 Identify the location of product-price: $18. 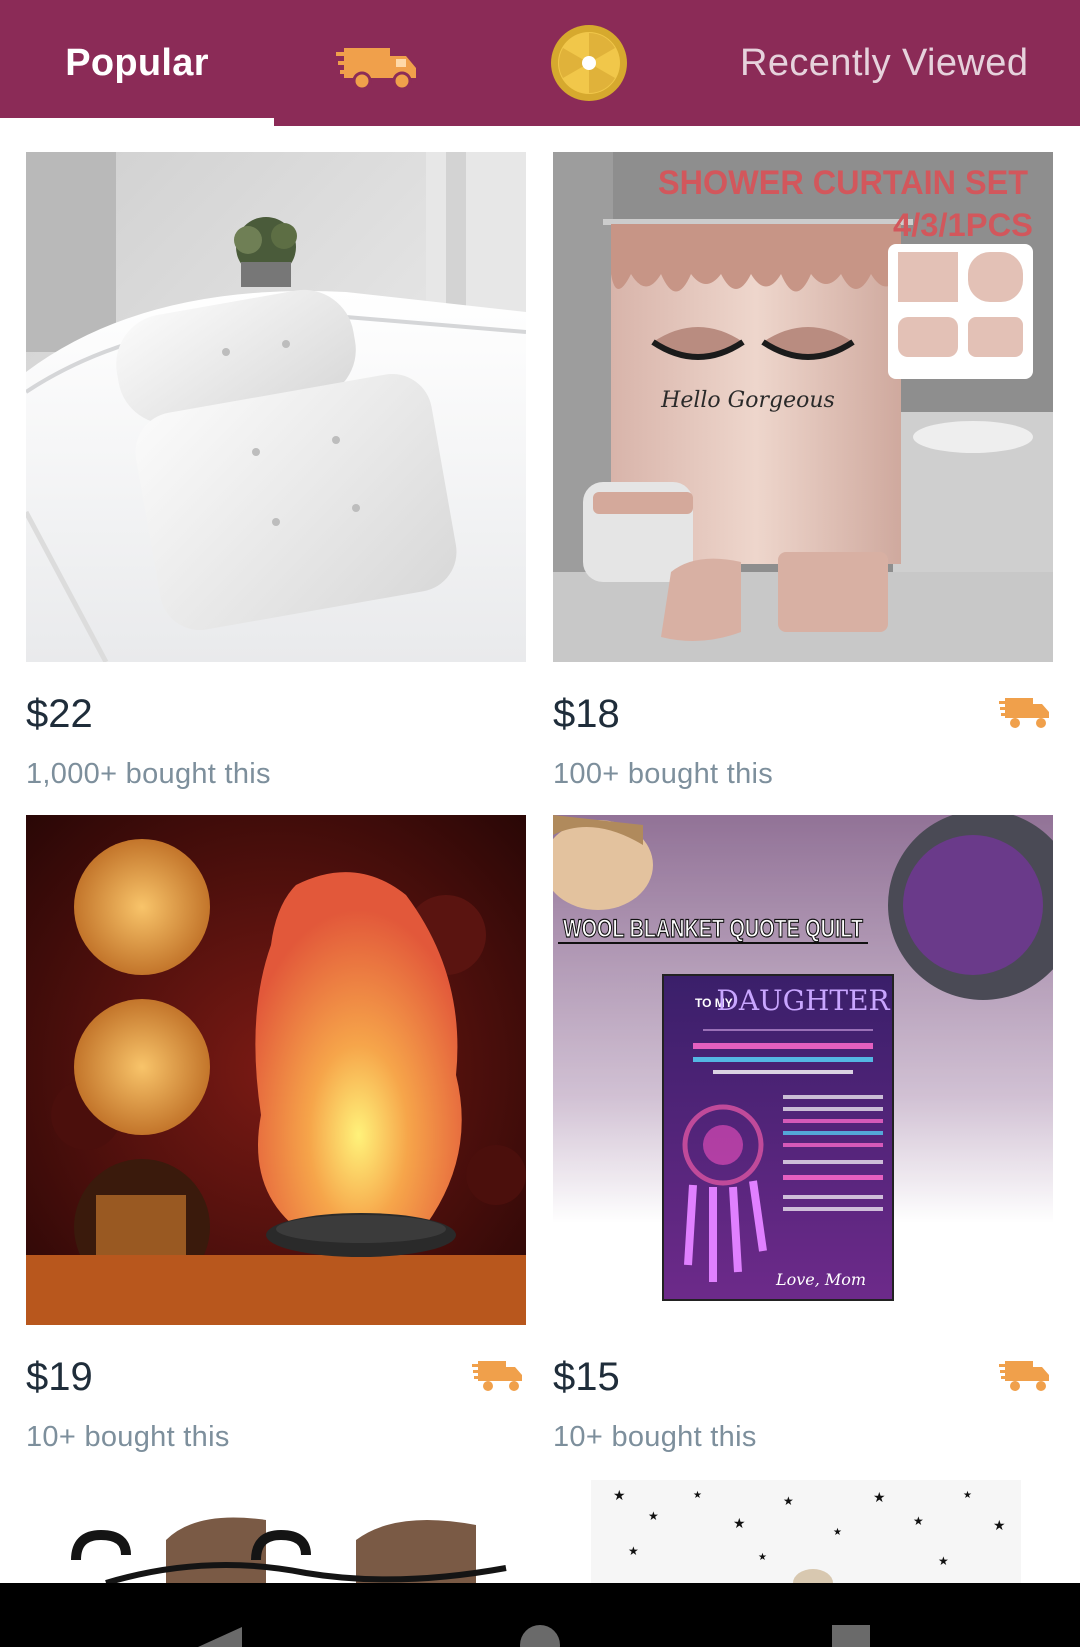
(586, 714).